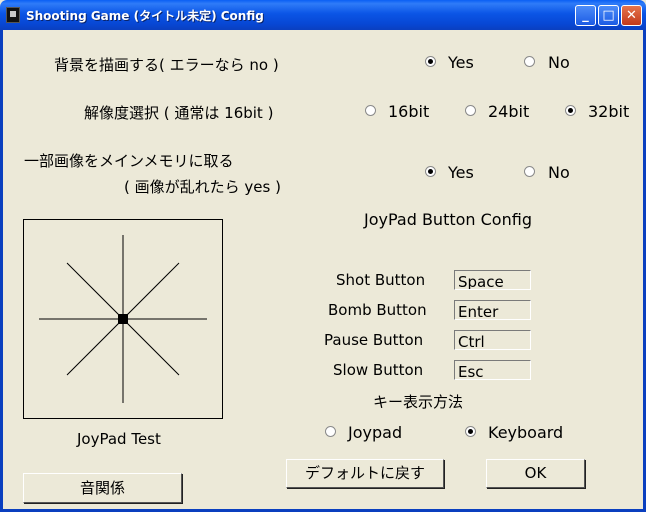  Describe the element at coordinates (13, 15) in the screenshot. I see `app-icon` at that location.